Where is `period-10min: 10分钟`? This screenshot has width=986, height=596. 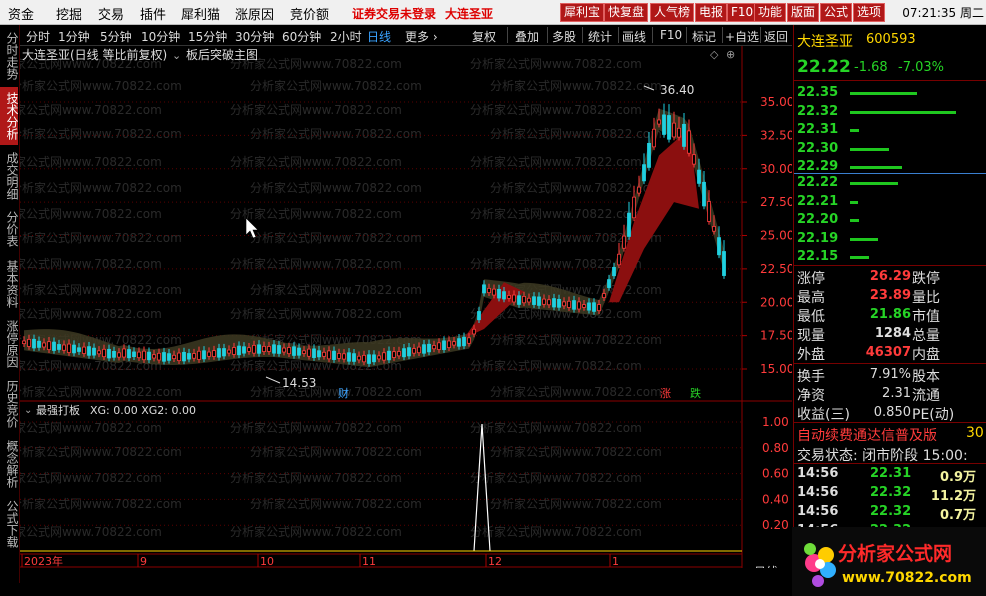 period-10min: 10分钟 is located at coordinates (160, 36).